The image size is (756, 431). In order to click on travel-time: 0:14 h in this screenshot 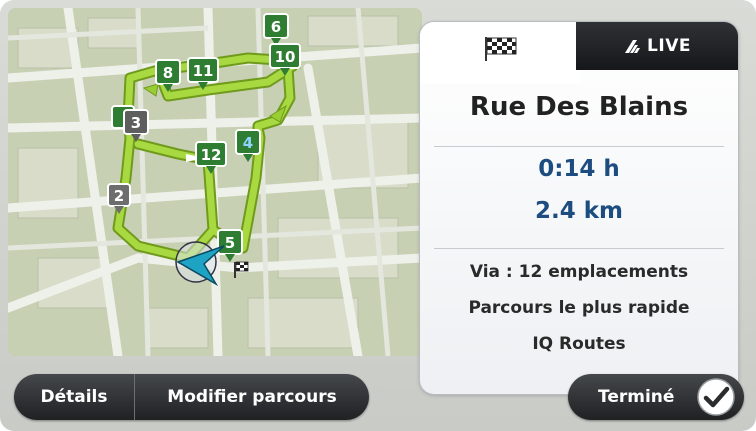, I will do `click(579, 169)`.